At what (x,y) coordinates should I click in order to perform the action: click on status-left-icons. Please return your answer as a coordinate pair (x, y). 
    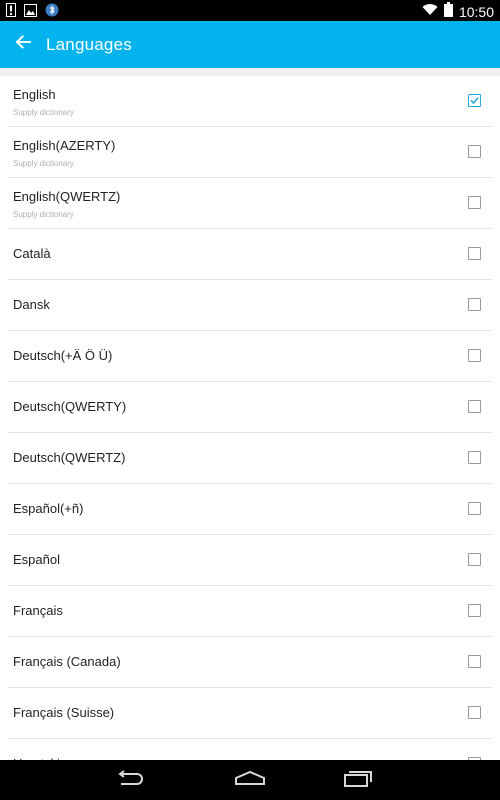
    Looking at the image, I should click on (32, 12).